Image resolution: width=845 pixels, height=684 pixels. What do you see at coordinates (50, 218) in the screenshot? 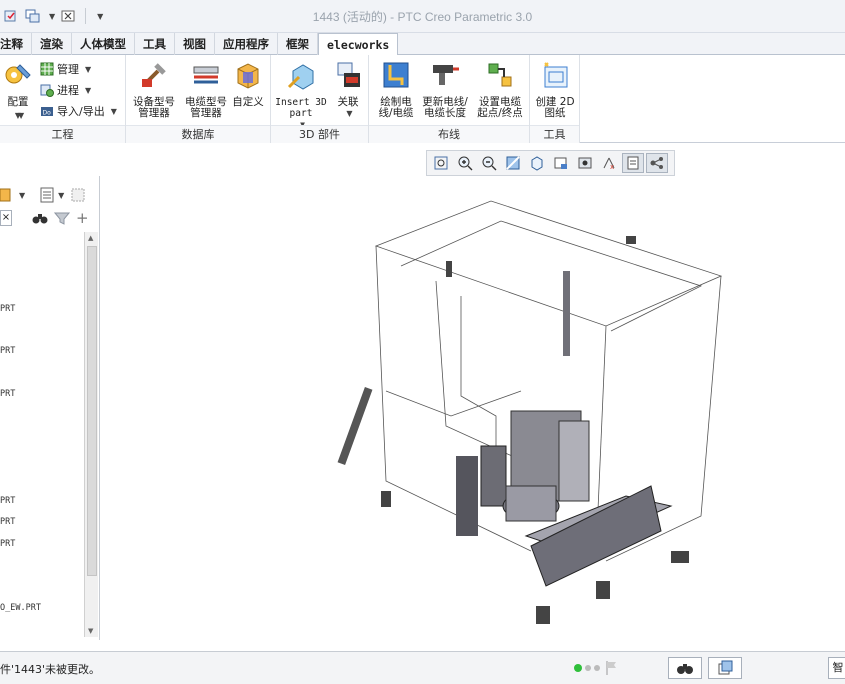
I see `model-tree-search-row: × +` at bounding box center [50, 218].